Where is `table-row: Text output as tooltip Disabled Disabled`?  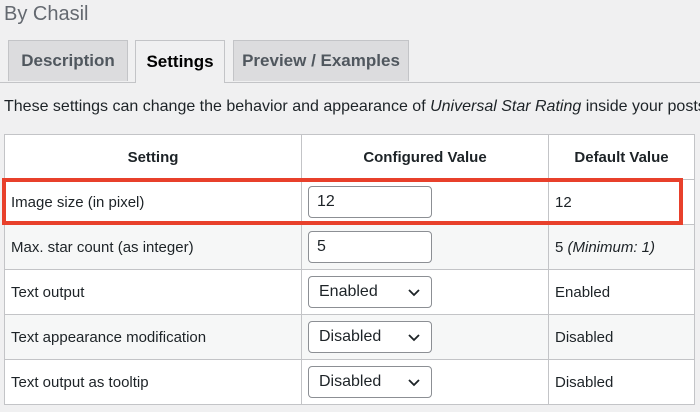
table-row: Text output as tooltip Disabled Disabled is located at coordinates (349, 382).